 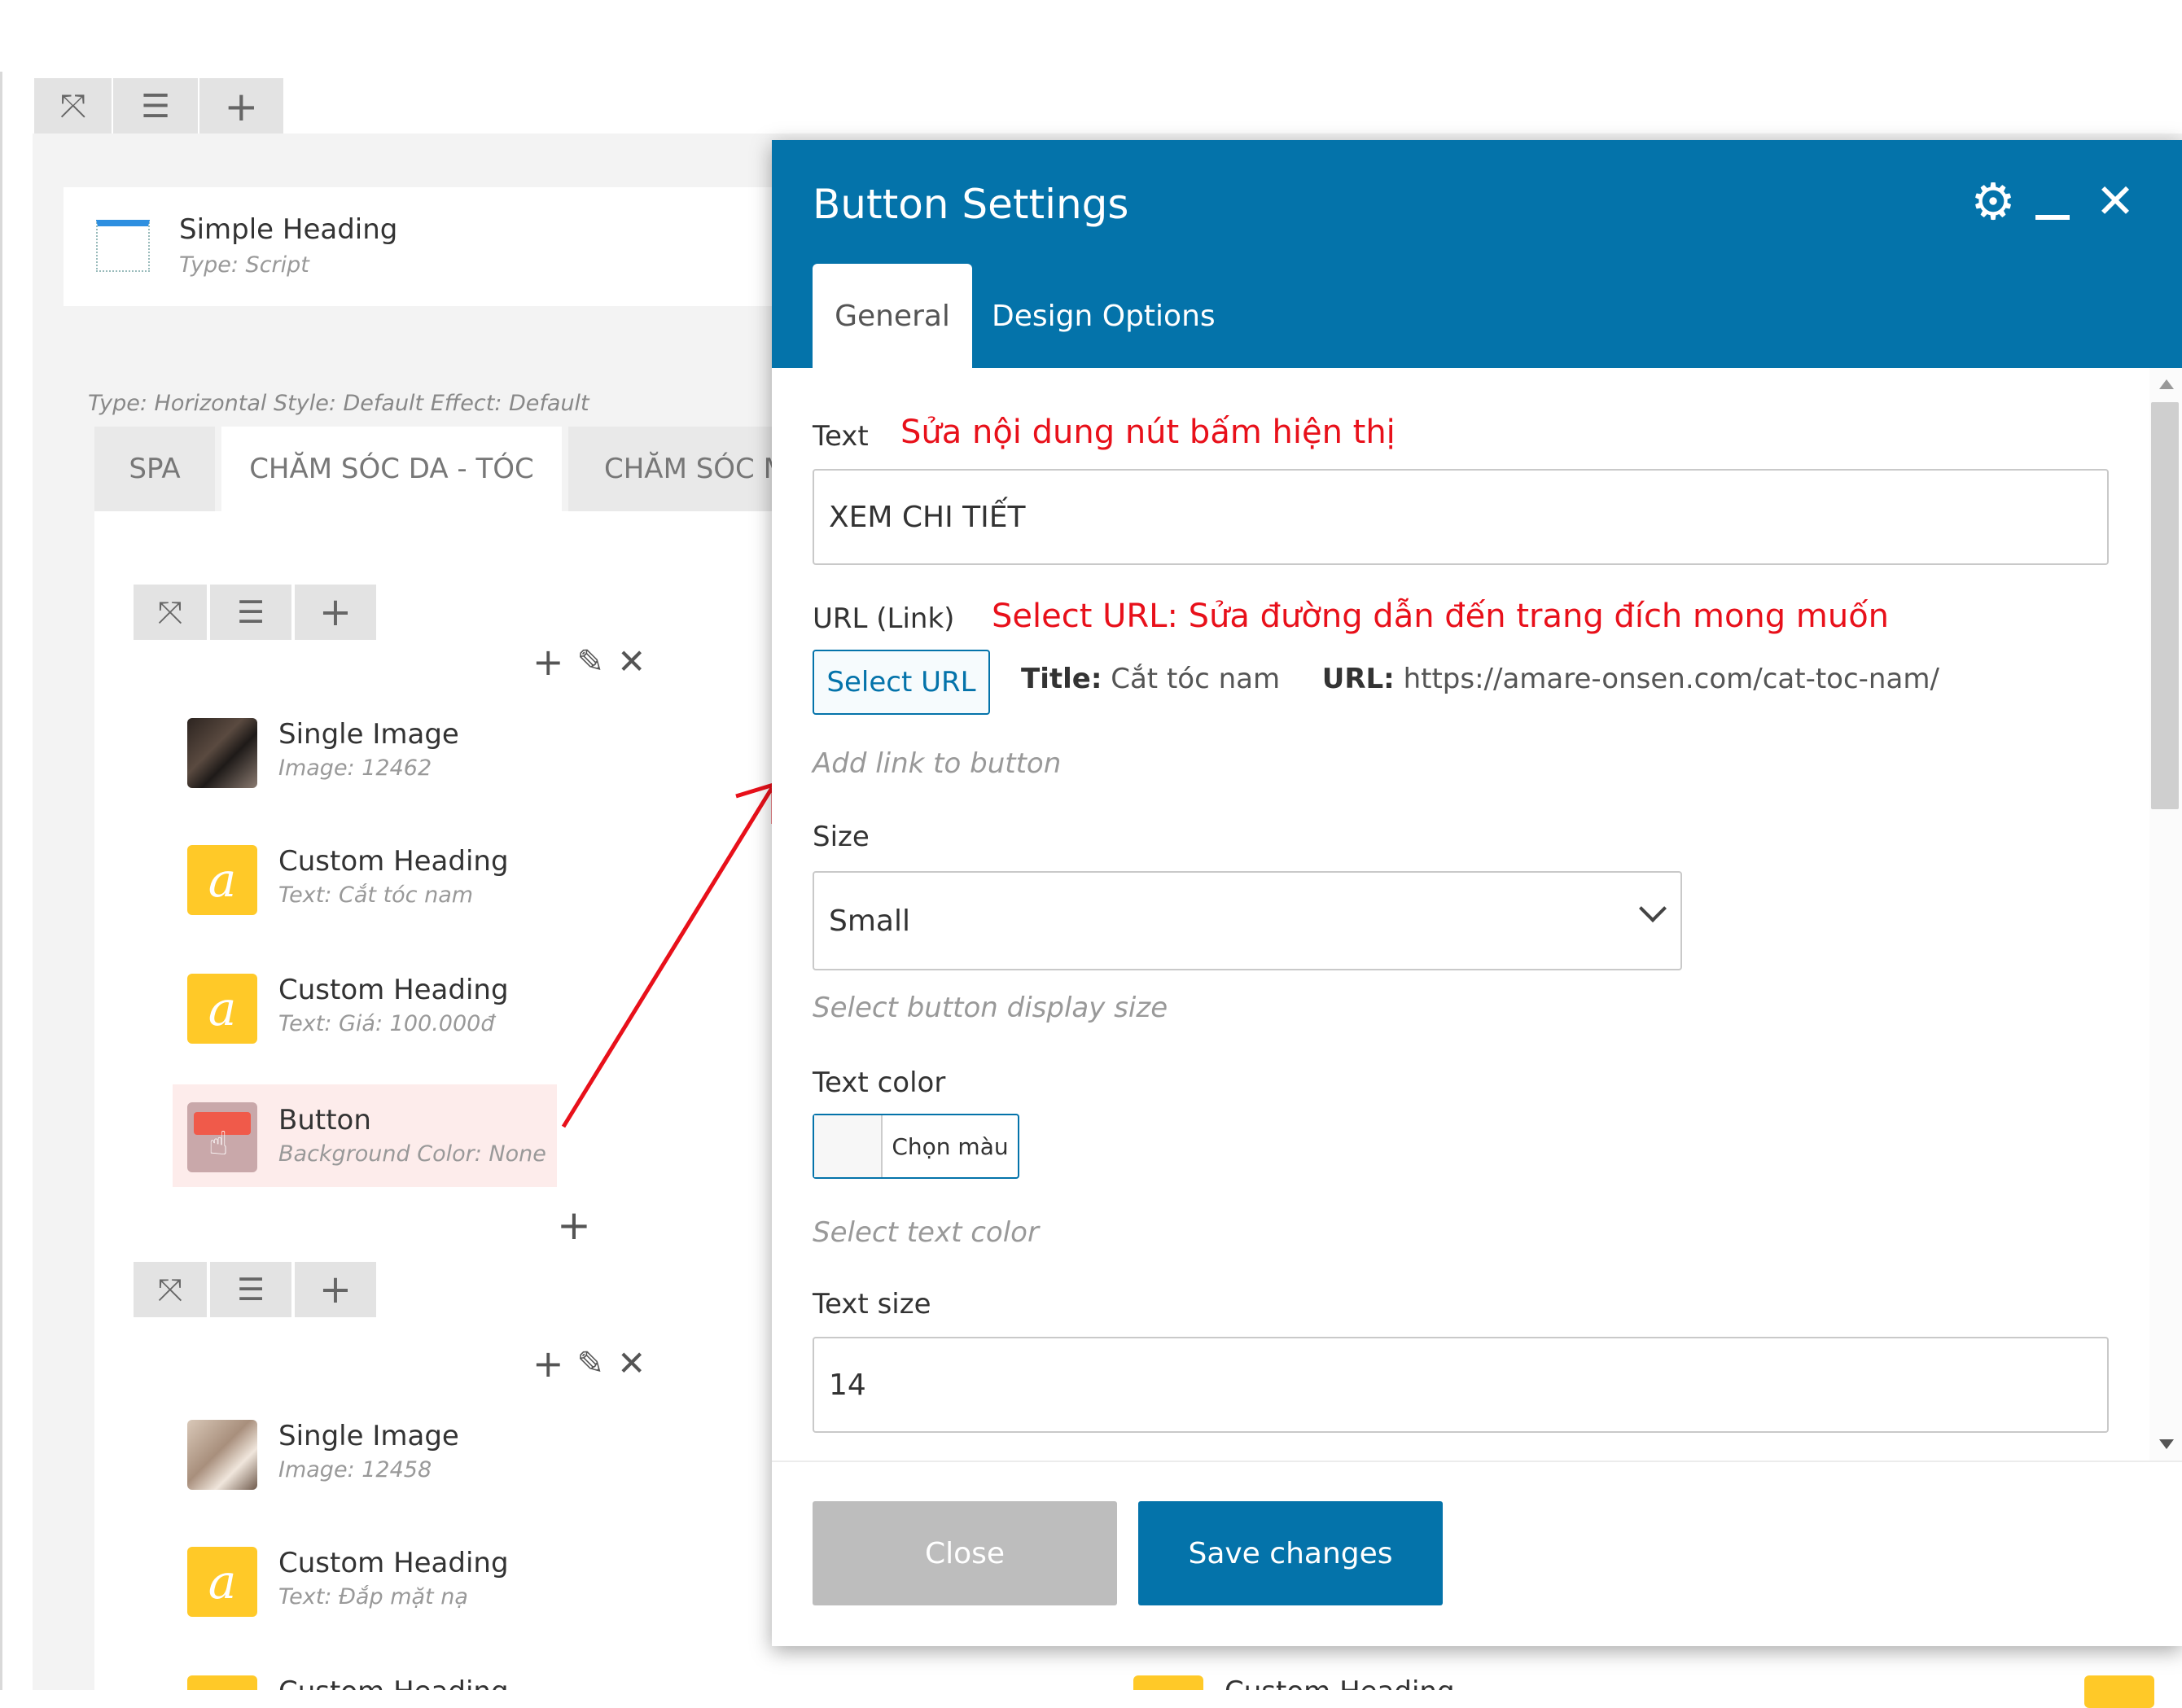 I want to click on page-left-border, so click(x=1, y=881).